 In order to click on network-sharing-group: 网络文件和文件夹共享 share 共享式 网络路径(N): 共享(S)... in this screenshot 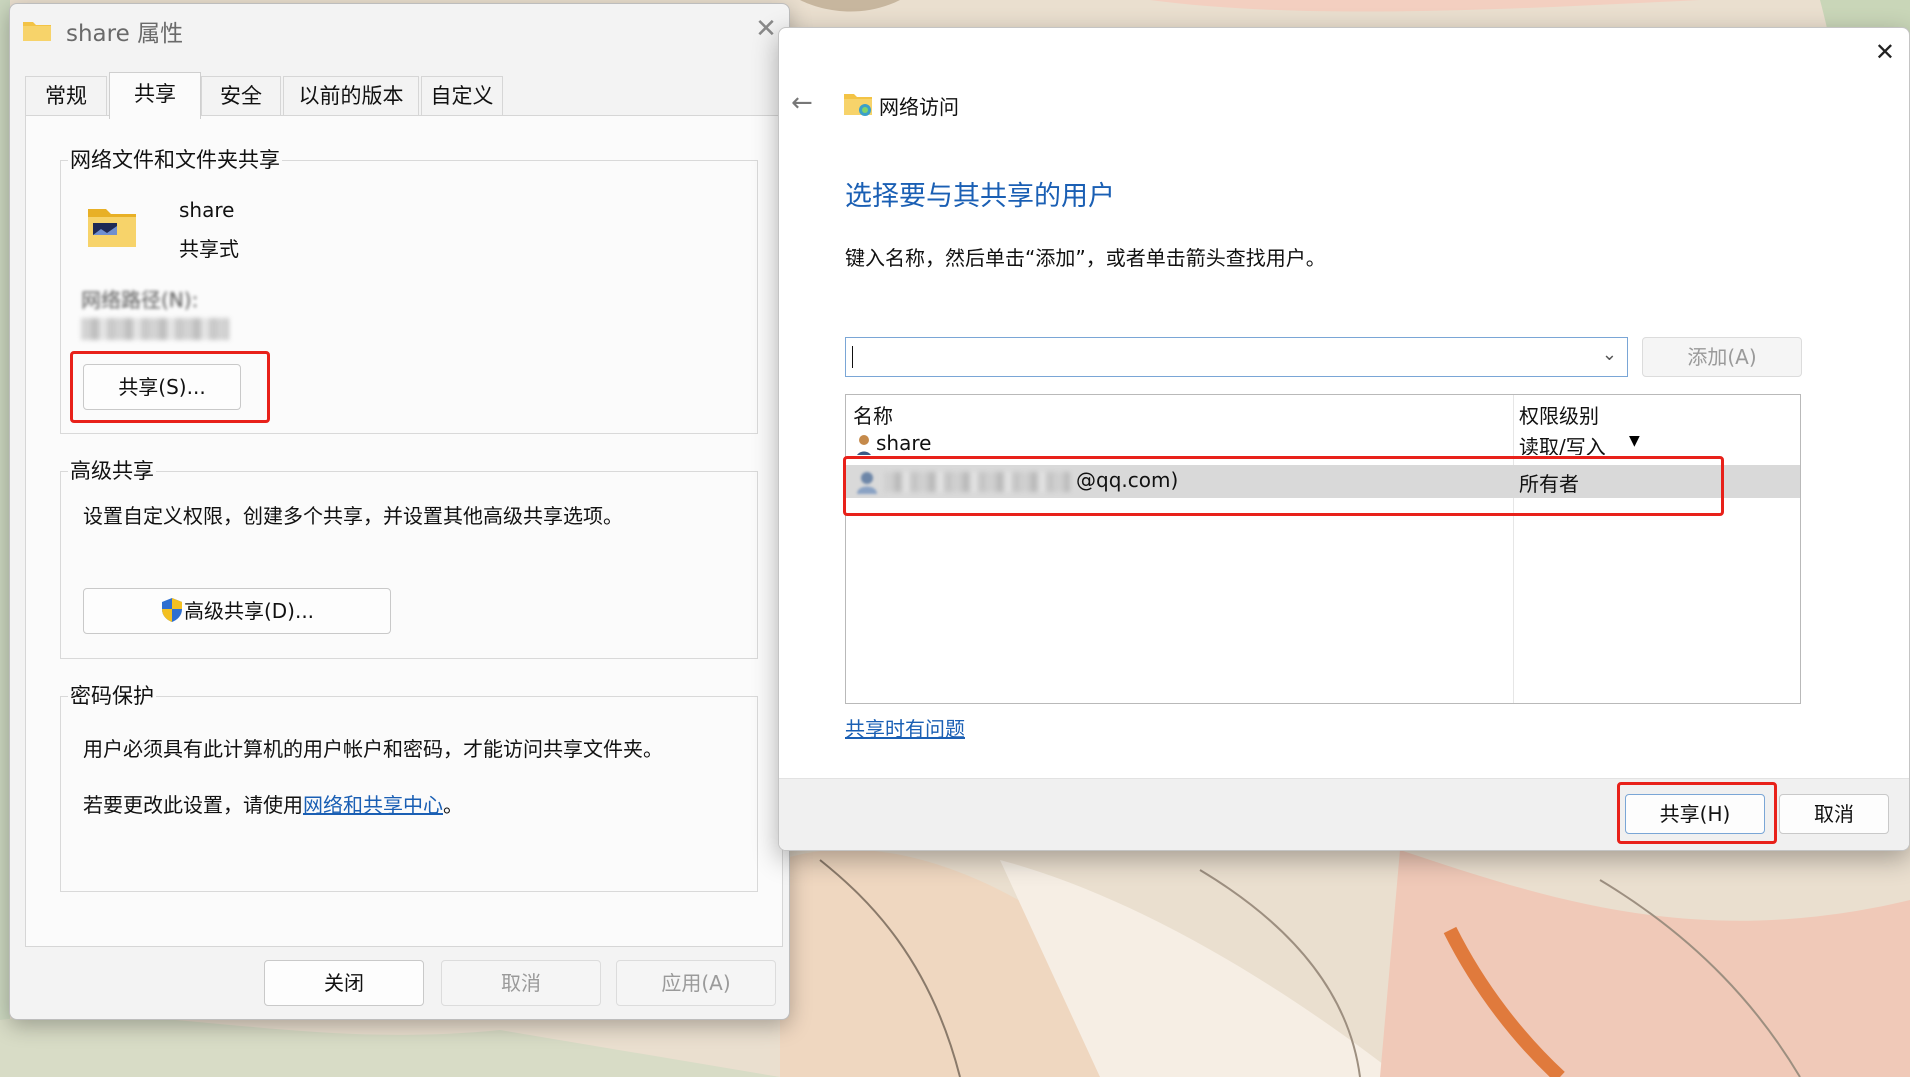, I will do `click(409, 289)`.